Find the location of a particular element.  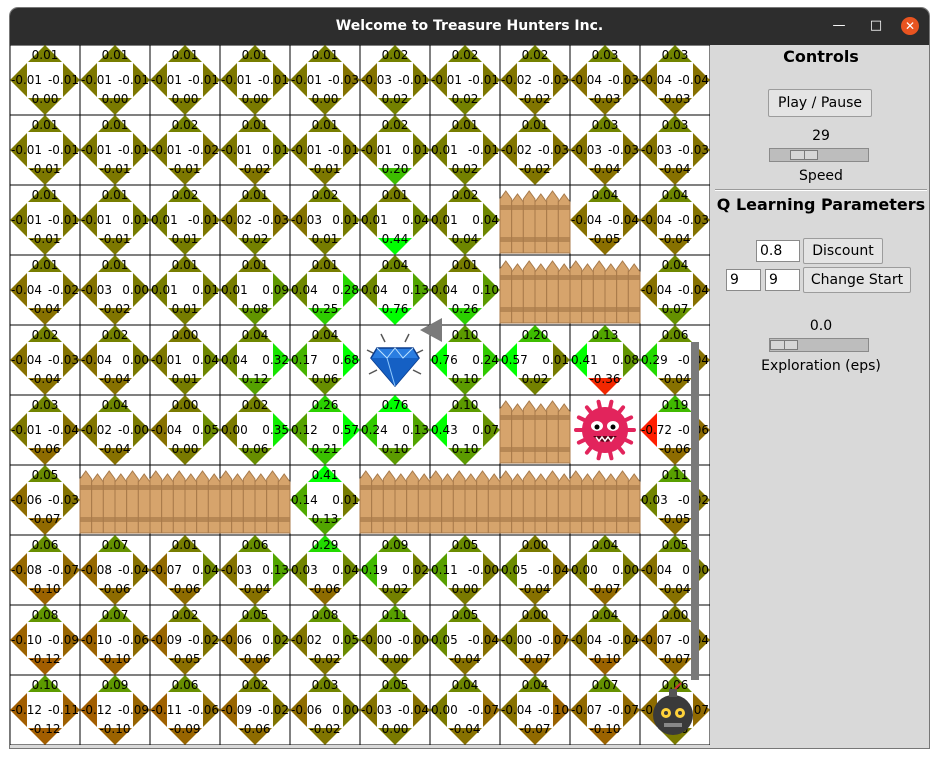

q-right-value: 0.57 is located at coordinates (345, 430).